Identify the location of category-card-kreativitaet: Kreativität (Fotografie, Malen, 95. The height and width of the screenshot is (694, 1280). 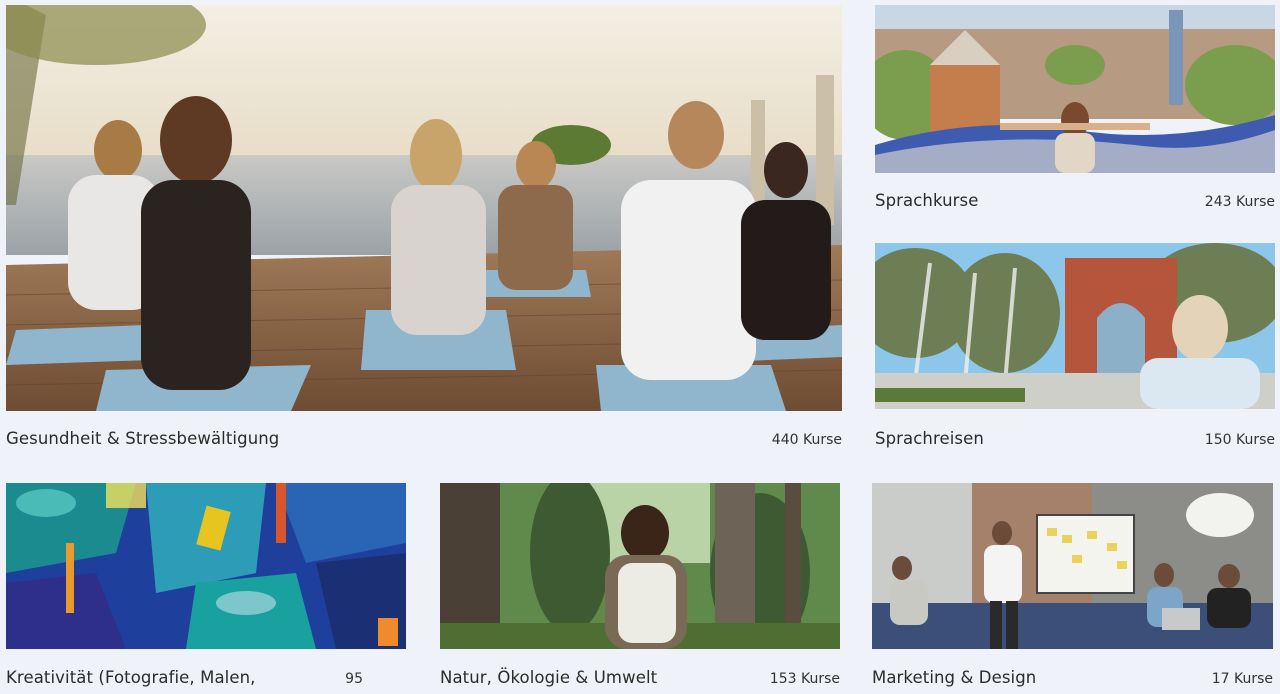
(206, 588).